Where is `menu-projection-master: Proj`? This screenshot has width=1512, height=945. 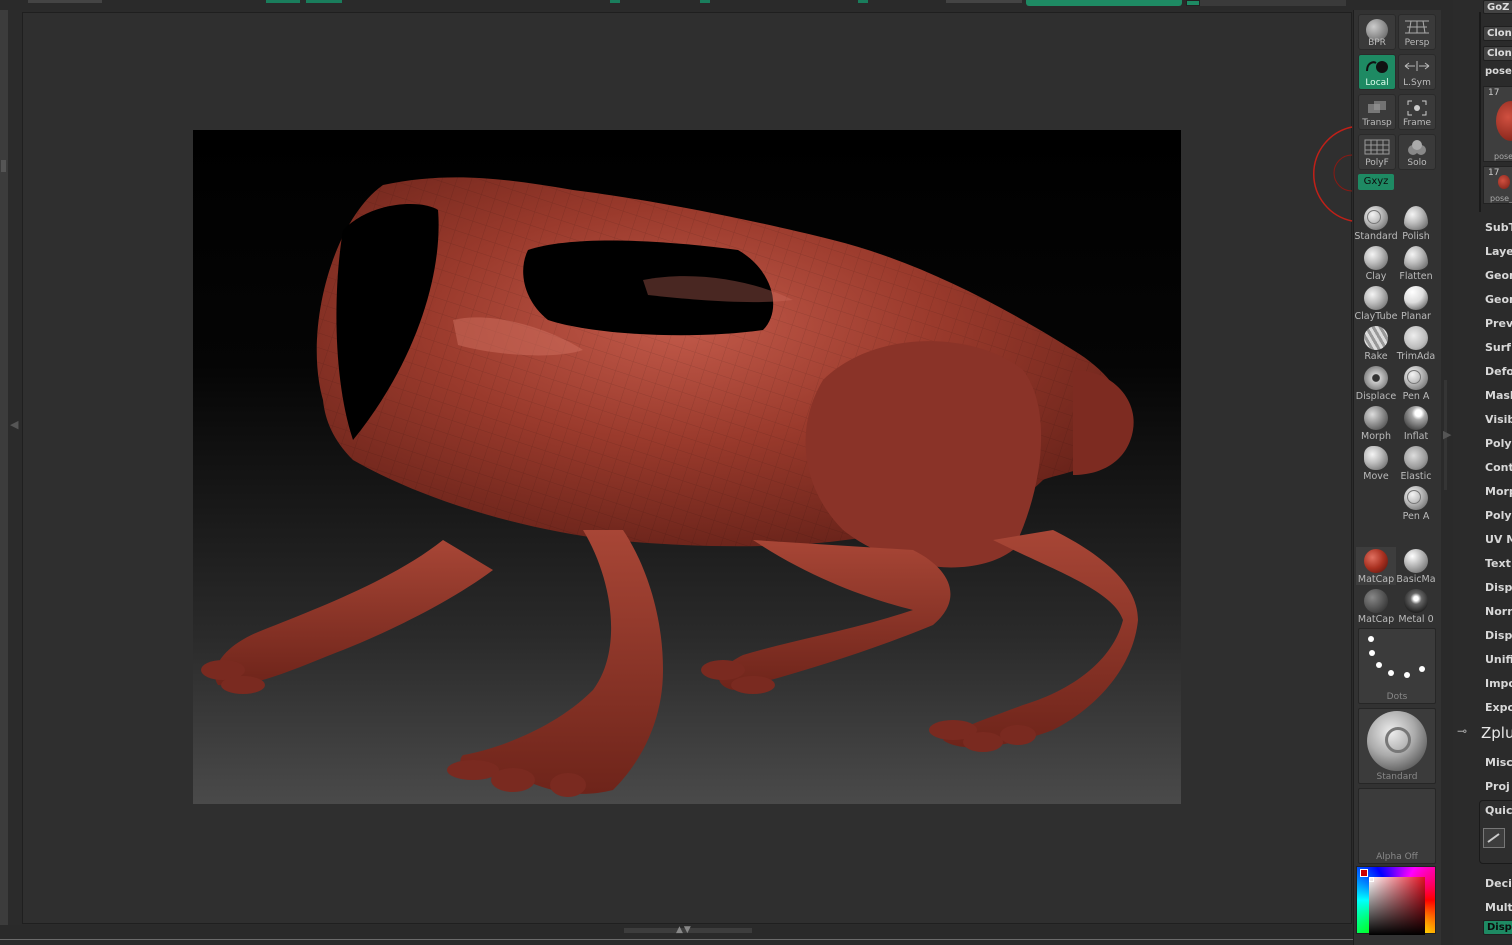
menu-projection-master: Proj is located at coordinates (1497, 786).